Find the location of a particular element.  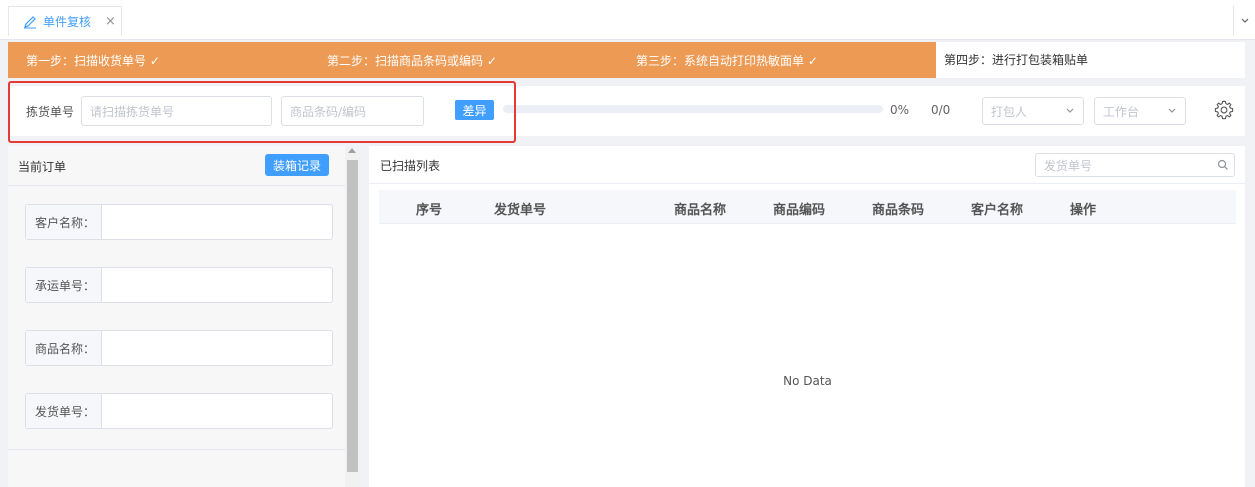

packer-placeholder: 打包人 is located at coordinates (1009, 111).